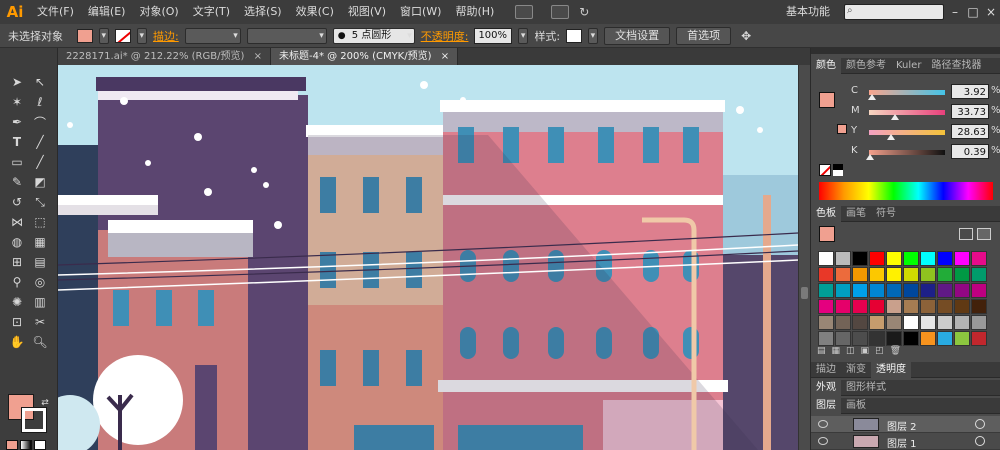 This screenshot has height=450, width=1000. Describe the element at coordinates (104, 35) in the screenshot. I see `fill-dropdown` at that location.